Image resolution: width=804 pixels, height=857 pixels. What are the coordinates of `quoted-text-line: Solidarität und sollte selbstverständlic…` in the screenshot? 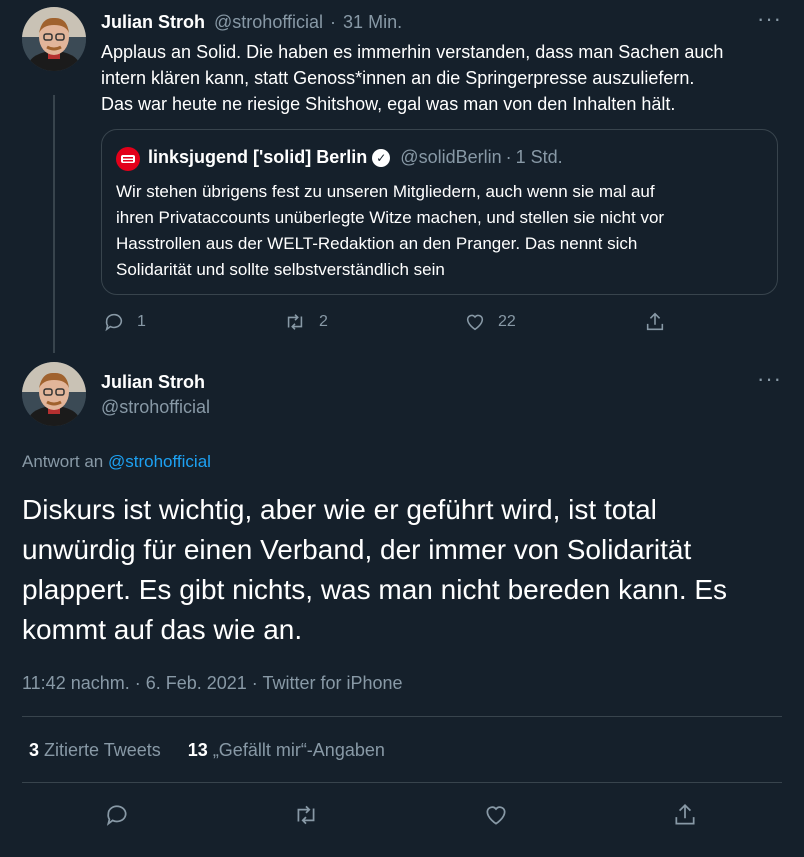 It's located at (280, 269).